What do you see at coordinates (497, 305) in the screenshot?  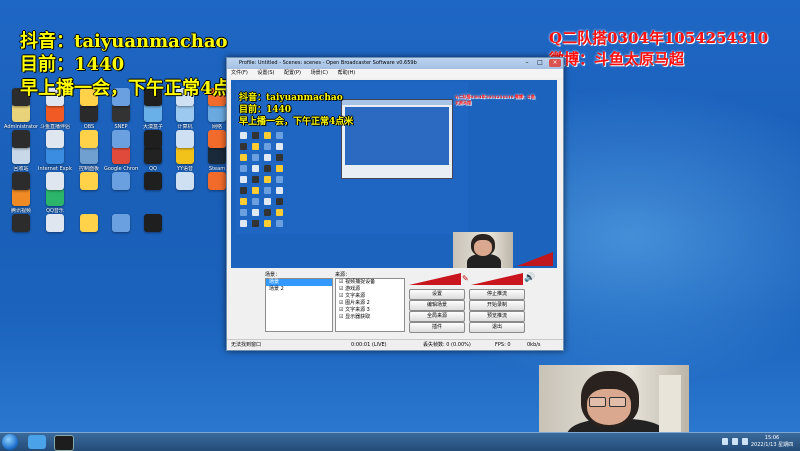 I see `start-record-button: 开始录制` at bounding box center [497, 305].